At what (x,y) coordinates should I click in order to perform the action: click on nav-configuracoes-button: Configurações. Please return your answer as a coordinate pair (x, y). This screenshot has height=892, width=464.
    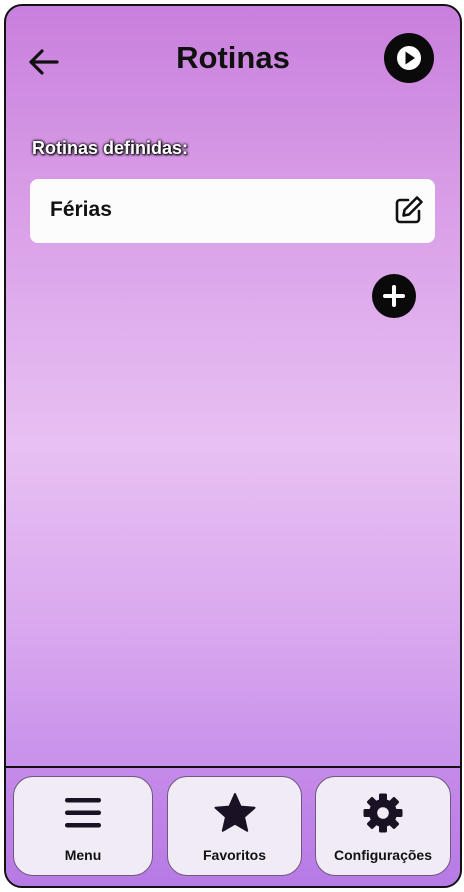
    Looking at the image, I should click on (383, 826).